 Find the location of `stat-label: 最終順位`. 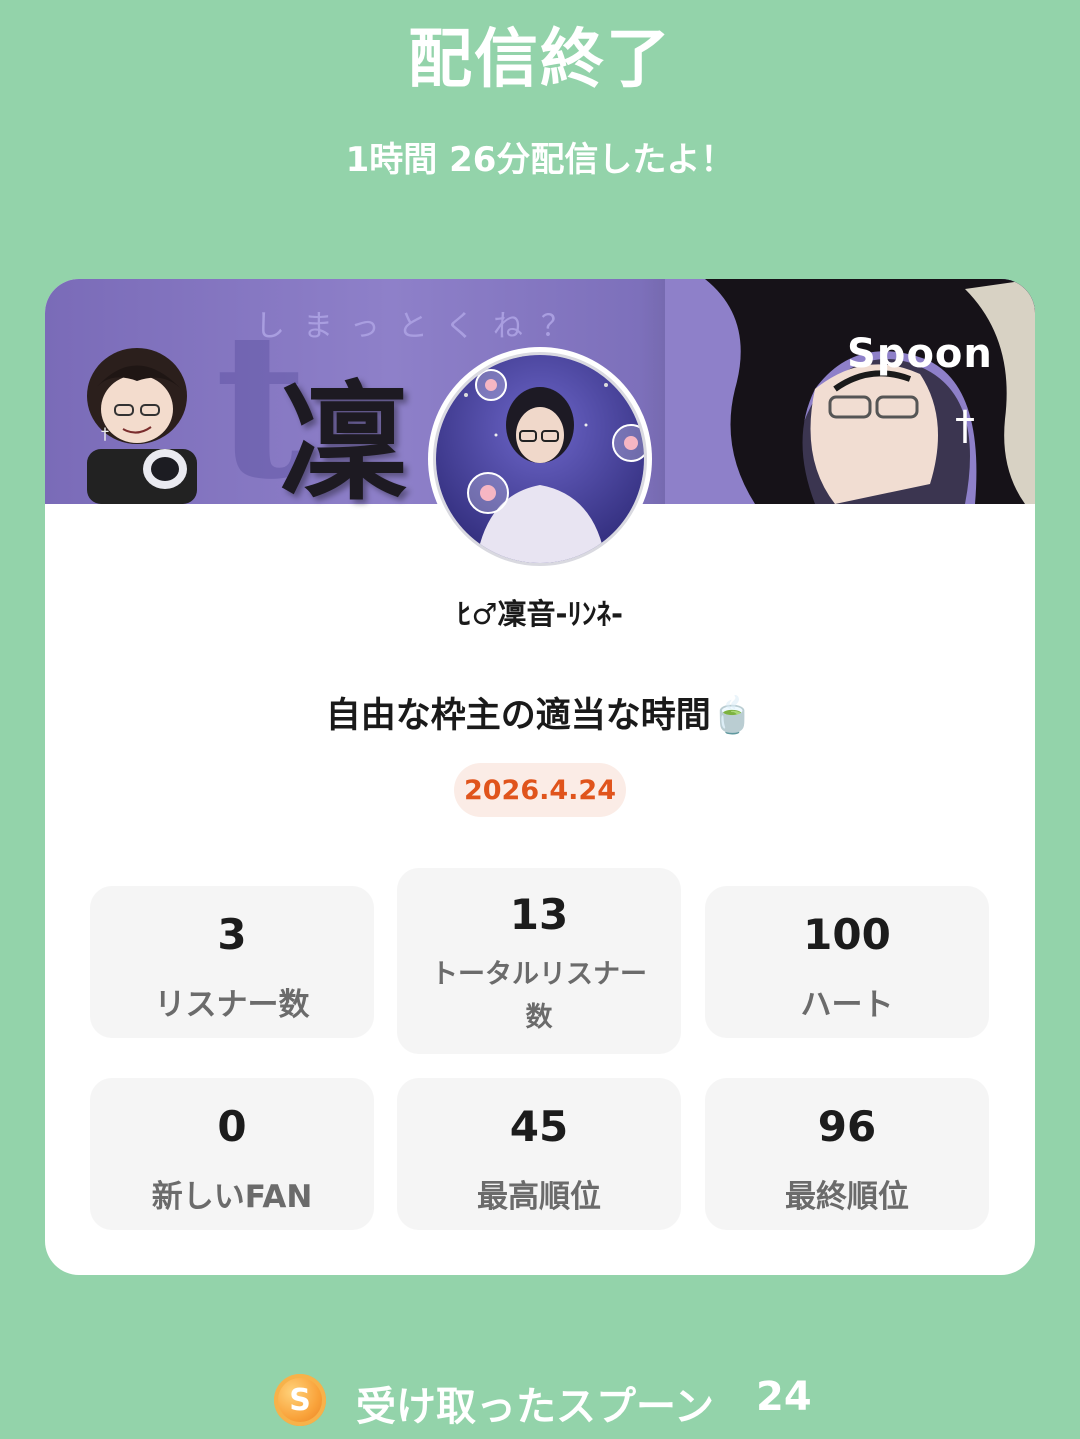

stat-label: 最終順位 is located at coordinates (847, 1197).